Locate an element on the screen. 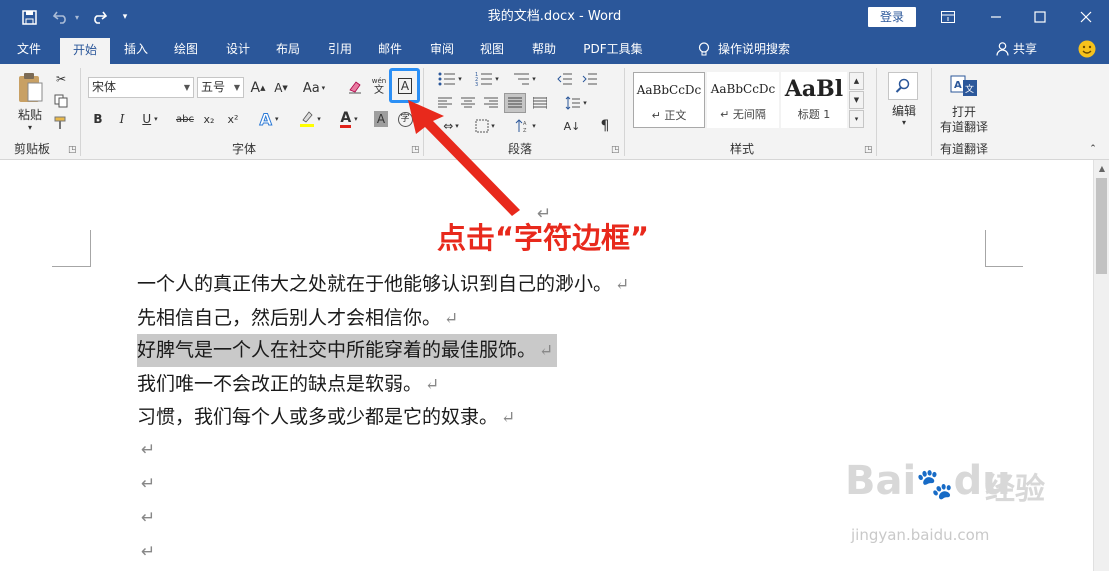  paste-button: 粘贴 is located at coordinates (30, 114).